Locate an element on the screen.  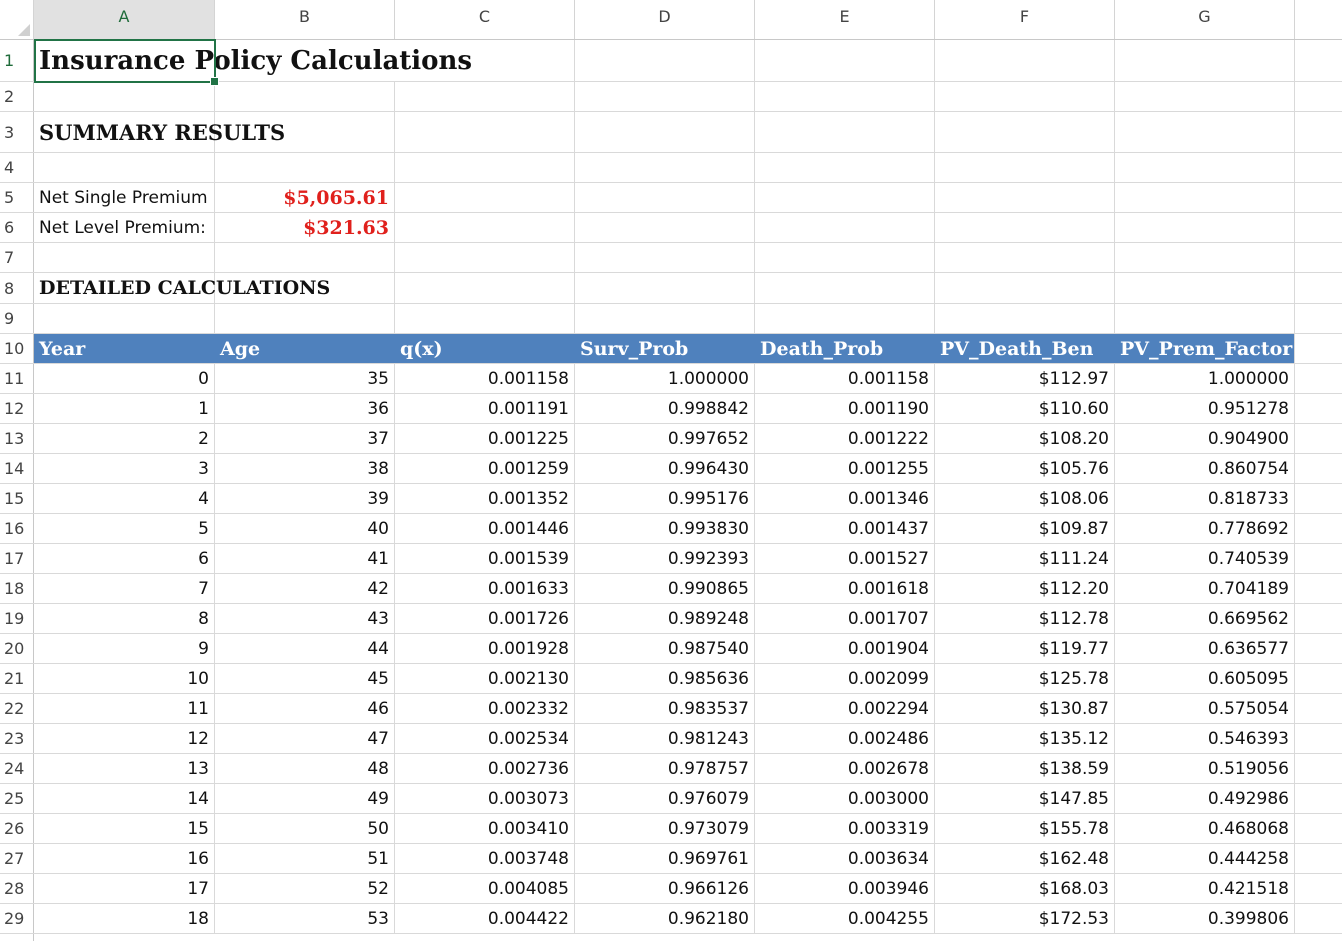
row-header: 4 is located at coordinates (17, 167).